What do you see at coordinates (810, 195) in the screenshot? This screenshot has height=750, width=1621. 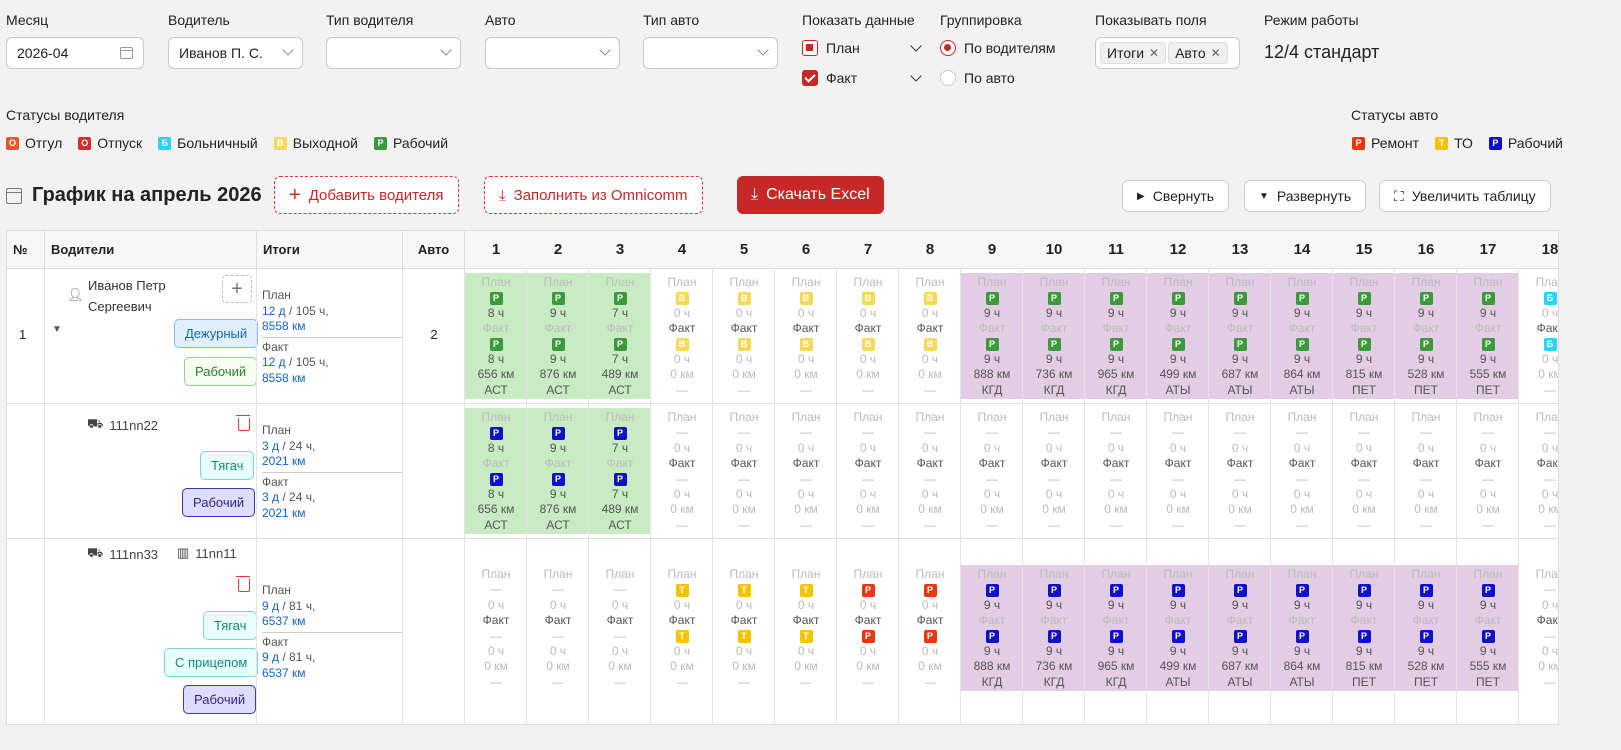 I see `download-excel-button: ⤓ Скачать Excel` at bounding box center [810, 195].